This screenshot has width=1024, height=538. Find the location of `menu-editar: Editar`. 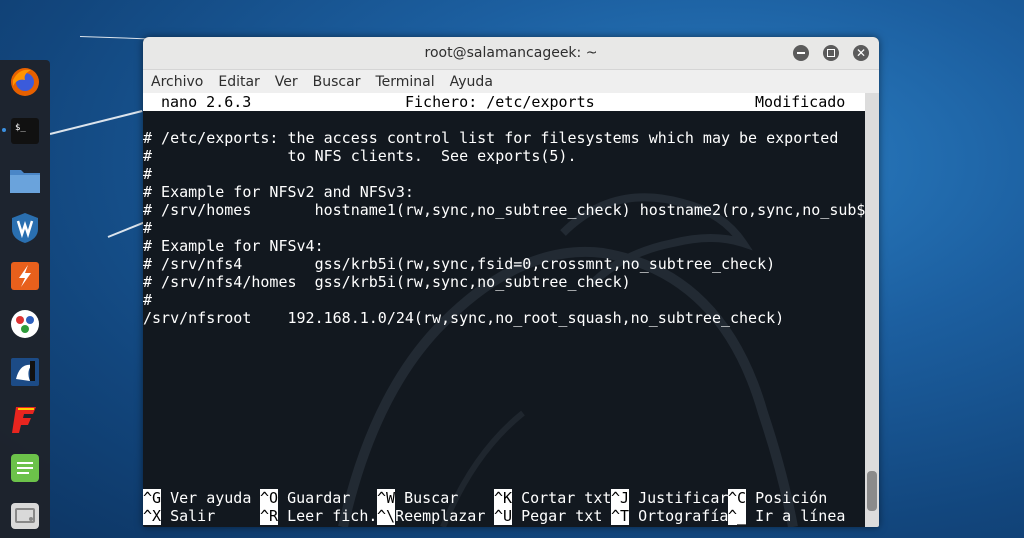

menu-editar: Editar is located at coordinates (240, 82).